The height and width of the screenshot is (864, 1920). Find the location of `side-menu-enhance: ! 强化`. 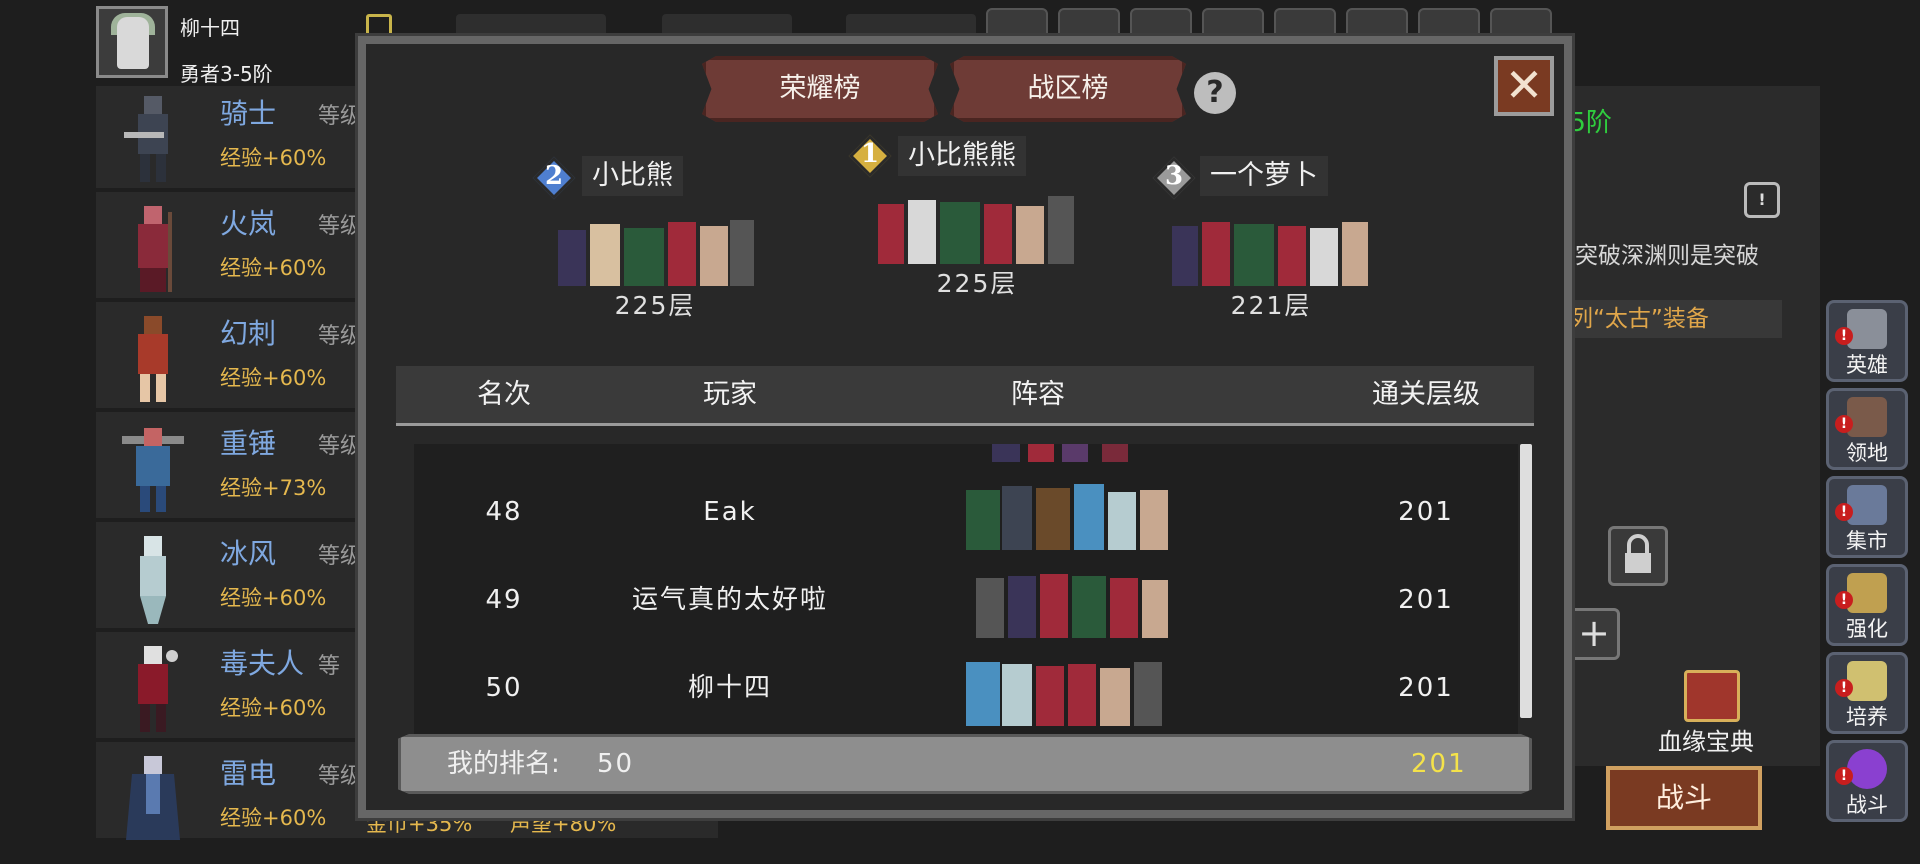

side-menu-enhance: ! 强化 is located at coordinates (1867, 605).